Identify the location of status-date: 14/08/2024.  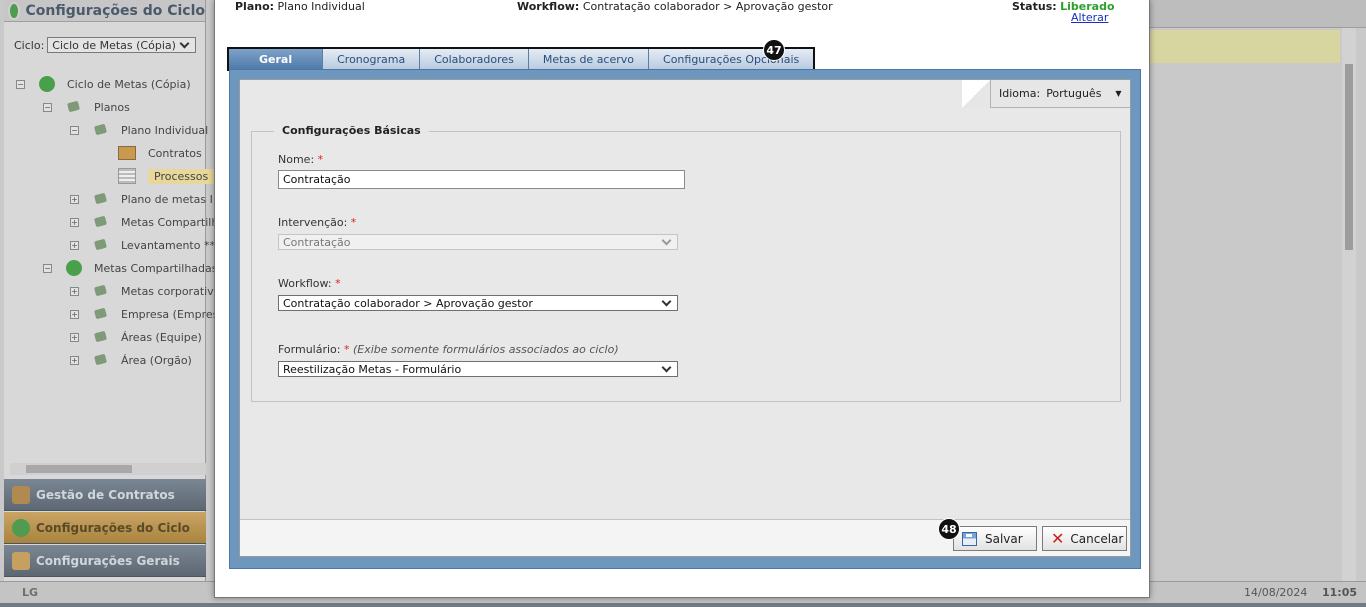
(1276, 592).